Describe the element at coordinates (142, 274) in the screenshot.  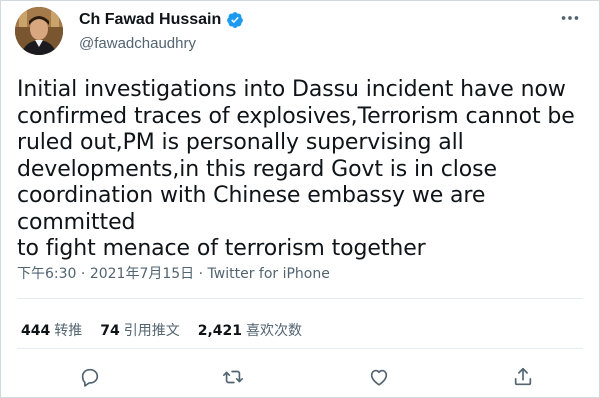
I see `tweet-date: 2021年7月15日` at that location.